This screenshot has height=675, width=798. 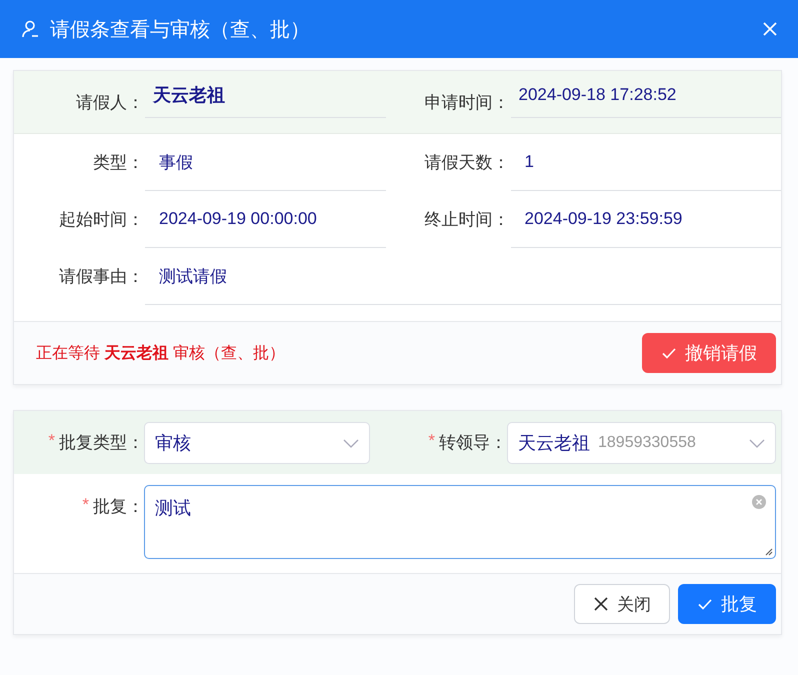 What do you see at coordinates (645, 95) in the screenshot?
I see `field-value: 2024-09-18 17:28:52` at bounding box center [645, 95].